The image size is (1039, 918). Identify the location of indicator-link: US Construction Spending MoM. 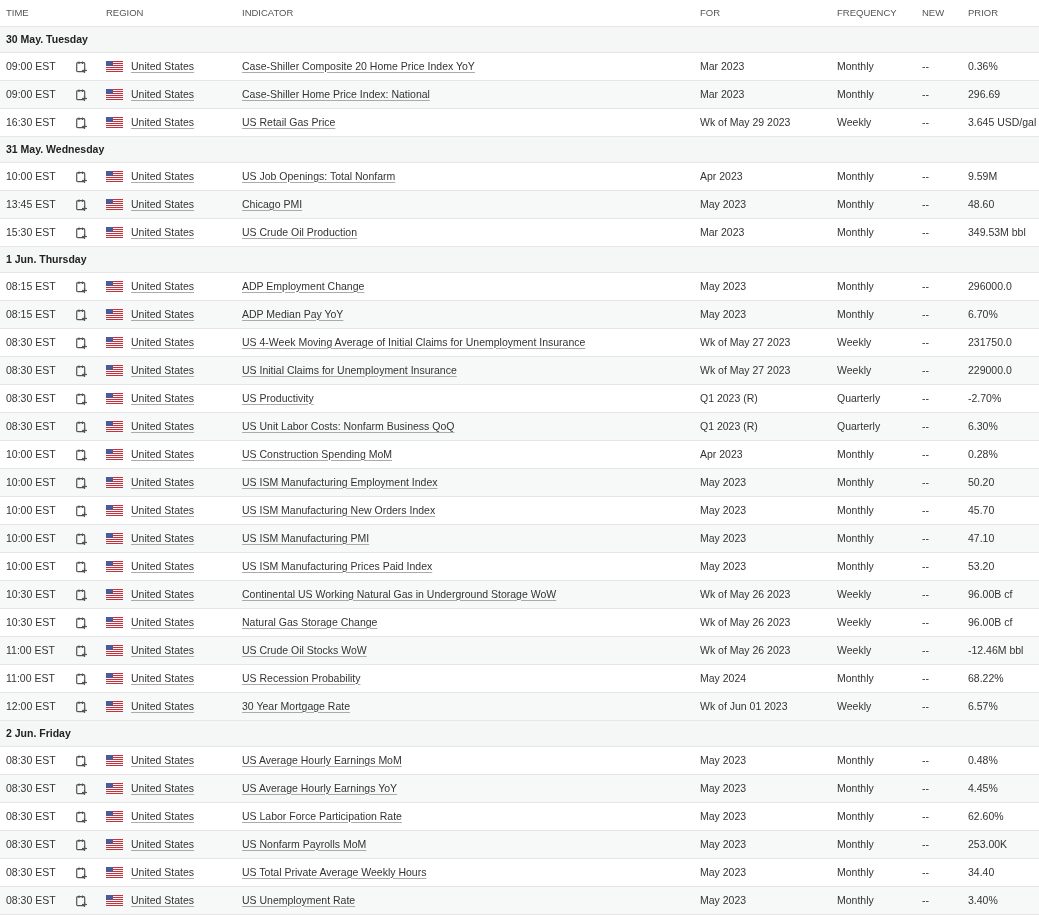
(317, 454).